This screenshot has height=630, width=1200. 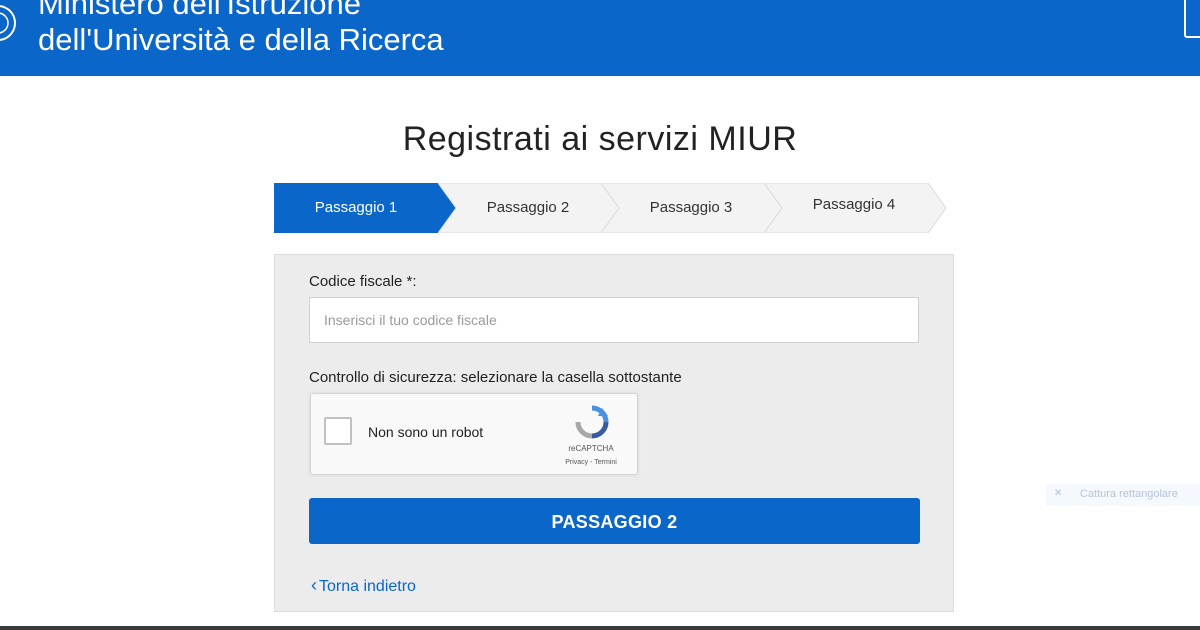 What do you see at coordinates (426, 432) in the screenshot?
I see `recaptcha-checkbox-label: Non sono un robot` at bounding box center [426, 432].